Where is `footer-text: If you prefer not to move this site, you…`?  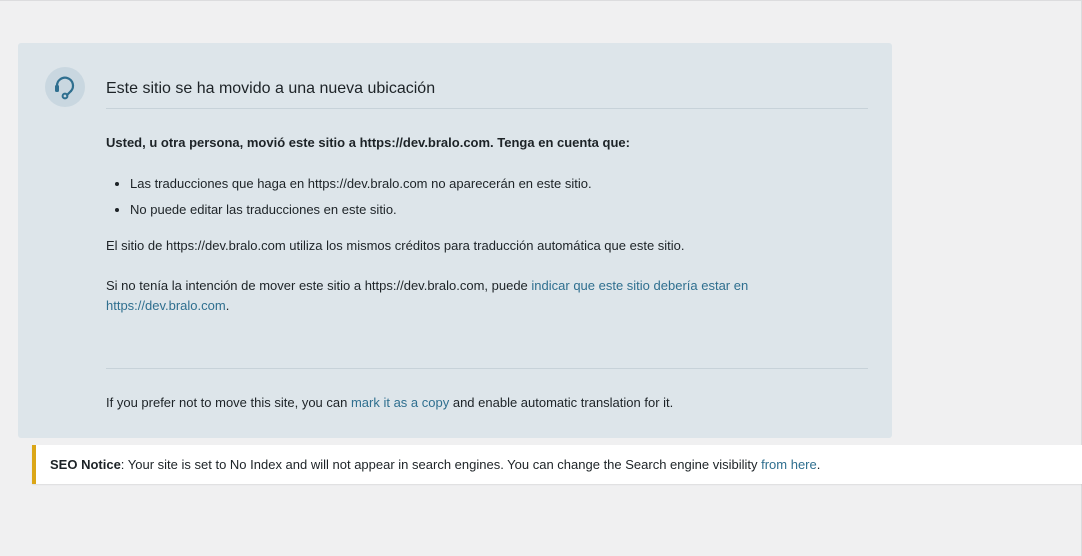
footer-text: If you prefer not to move this site, you… is located at coordinates (228, 402).